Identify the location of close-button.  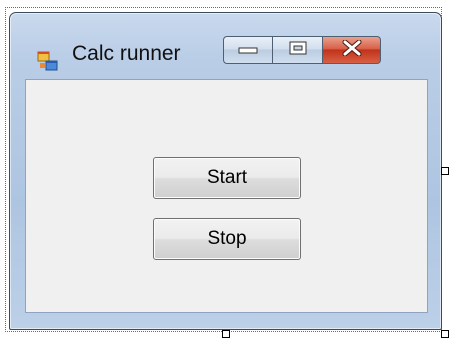
(352, 50).